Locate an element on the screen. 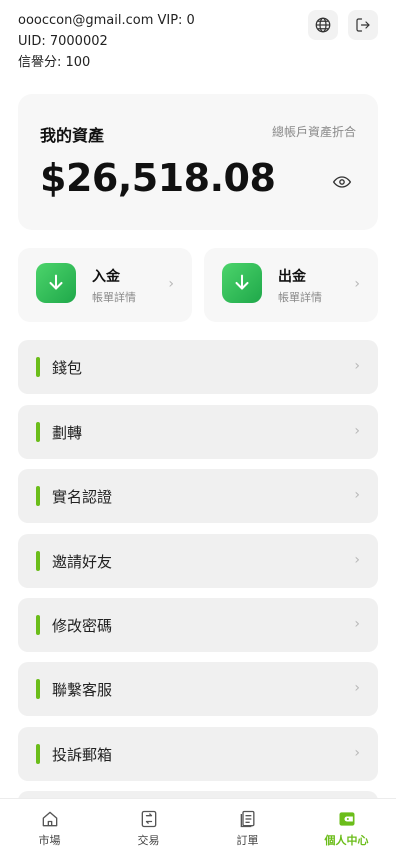 The image size is (396, 858). eye-icon is located at coordinates (342, 182).